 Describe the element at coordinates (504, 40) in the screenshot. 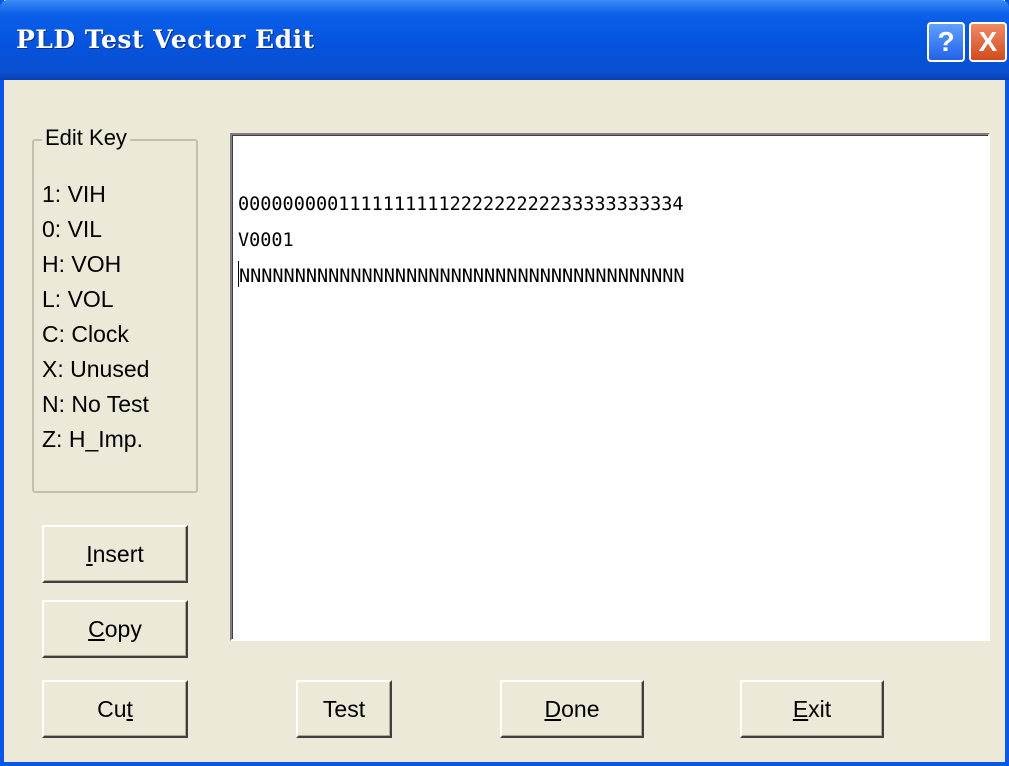

I see `title-bar: PLD Test Vector Edit ? X` at that location.